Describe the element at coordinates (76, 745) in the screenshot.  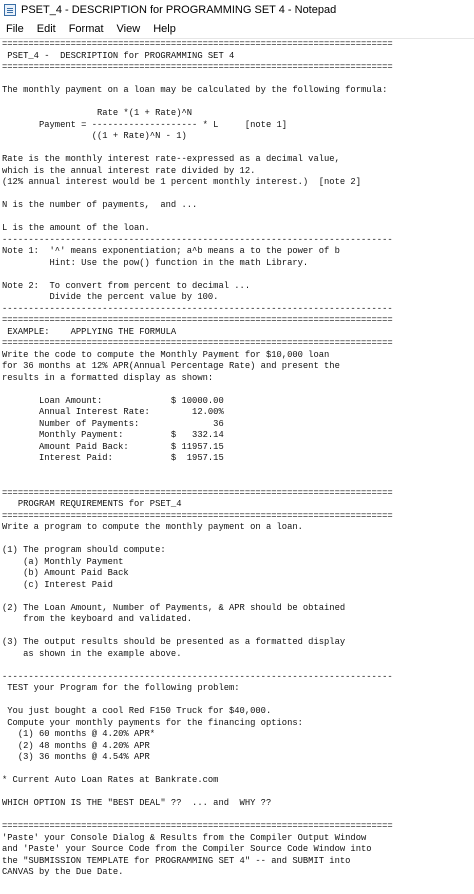
I see `document-line: (2) 48 months @ 4.20% APR` at that location.